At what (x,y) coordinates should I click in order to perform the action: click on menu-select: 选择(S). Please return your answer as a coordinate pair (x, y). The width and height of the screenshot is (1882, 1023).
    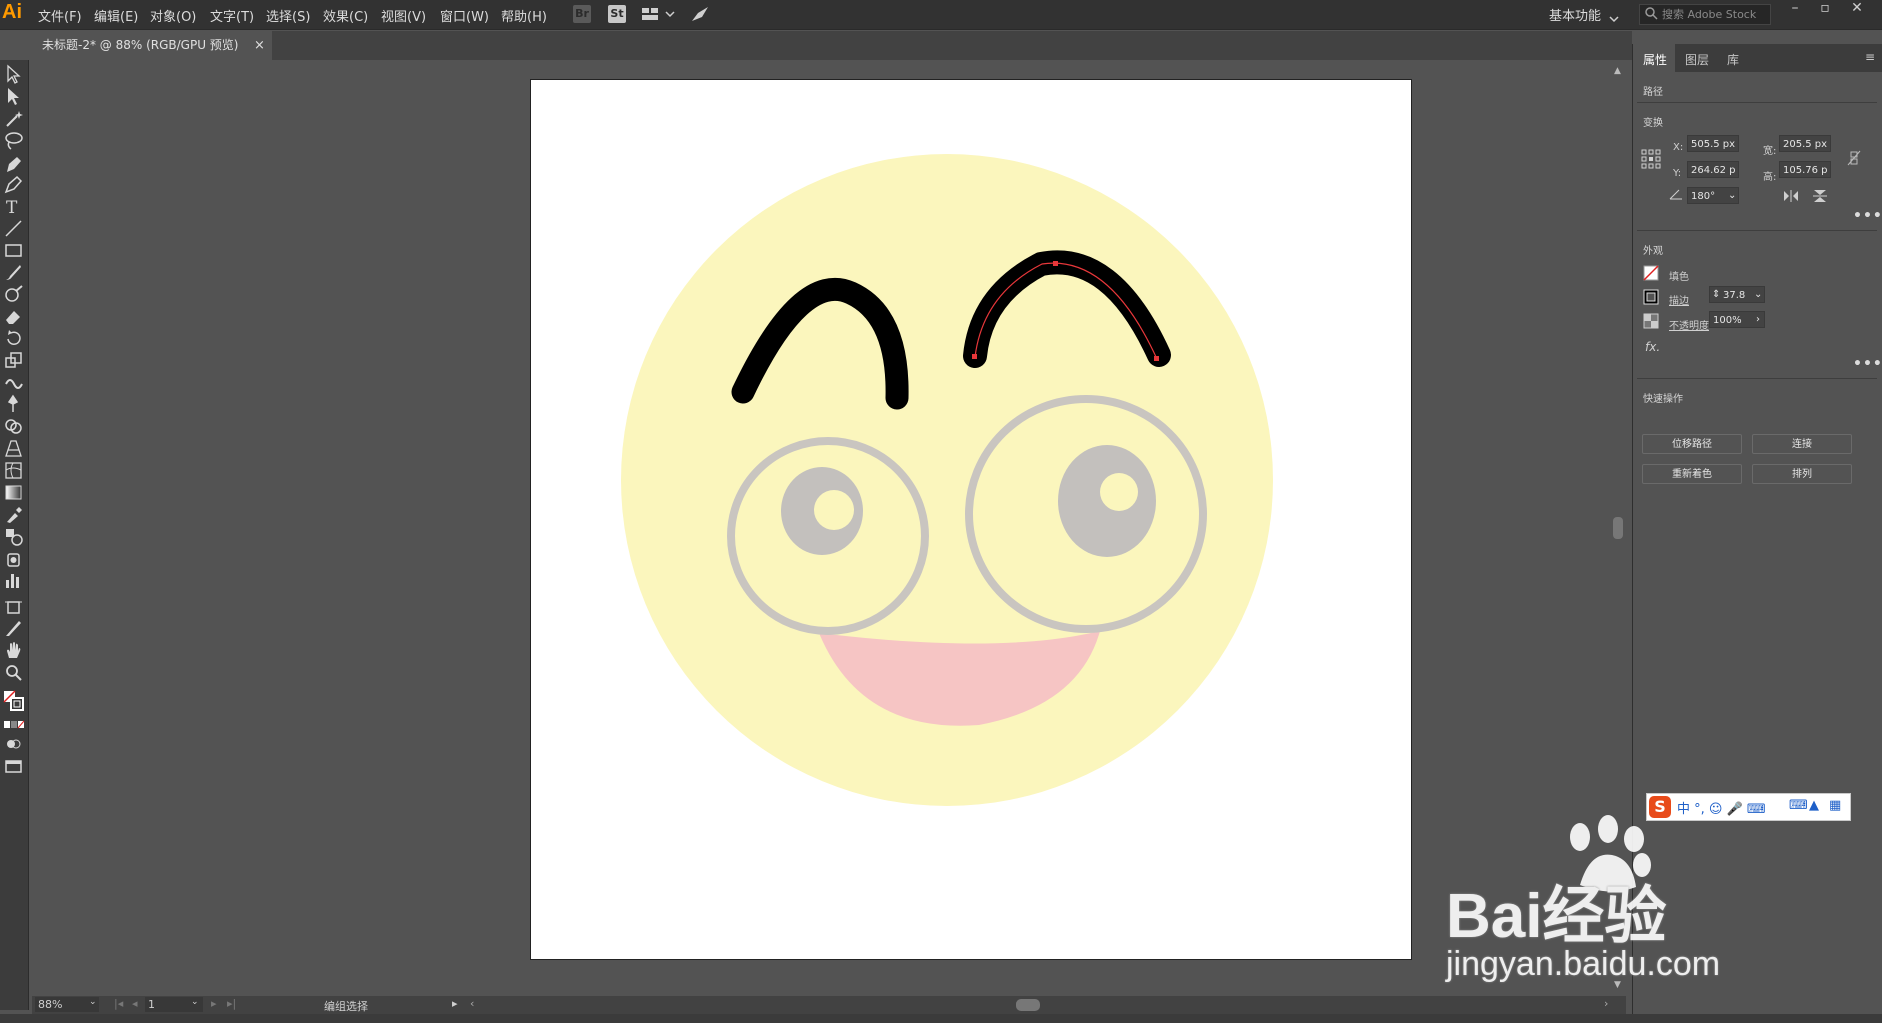
    Looking at the image, I should click on (288, 15).